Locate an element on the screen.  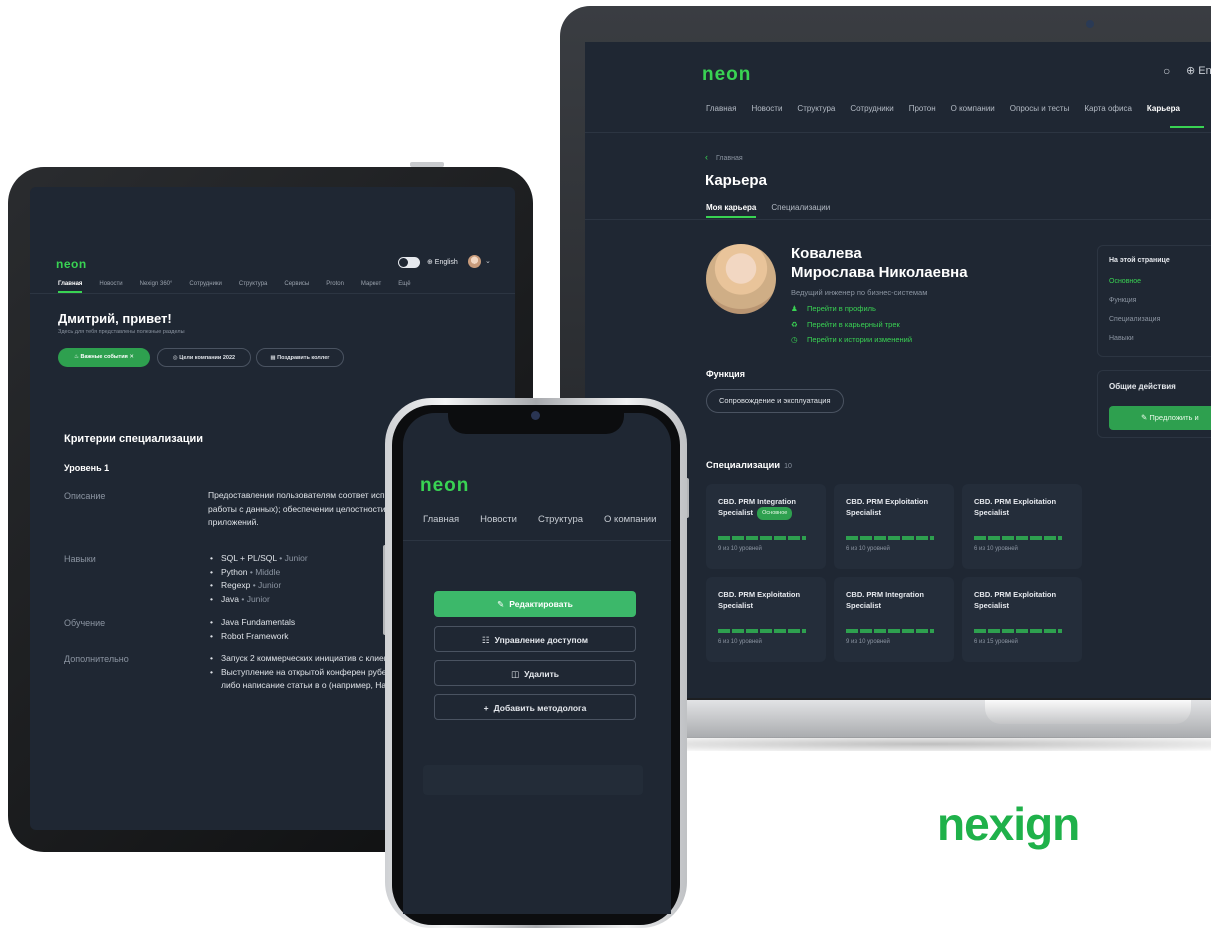
propose-button-label: Предложить и is located at coordinates (1174, 417).